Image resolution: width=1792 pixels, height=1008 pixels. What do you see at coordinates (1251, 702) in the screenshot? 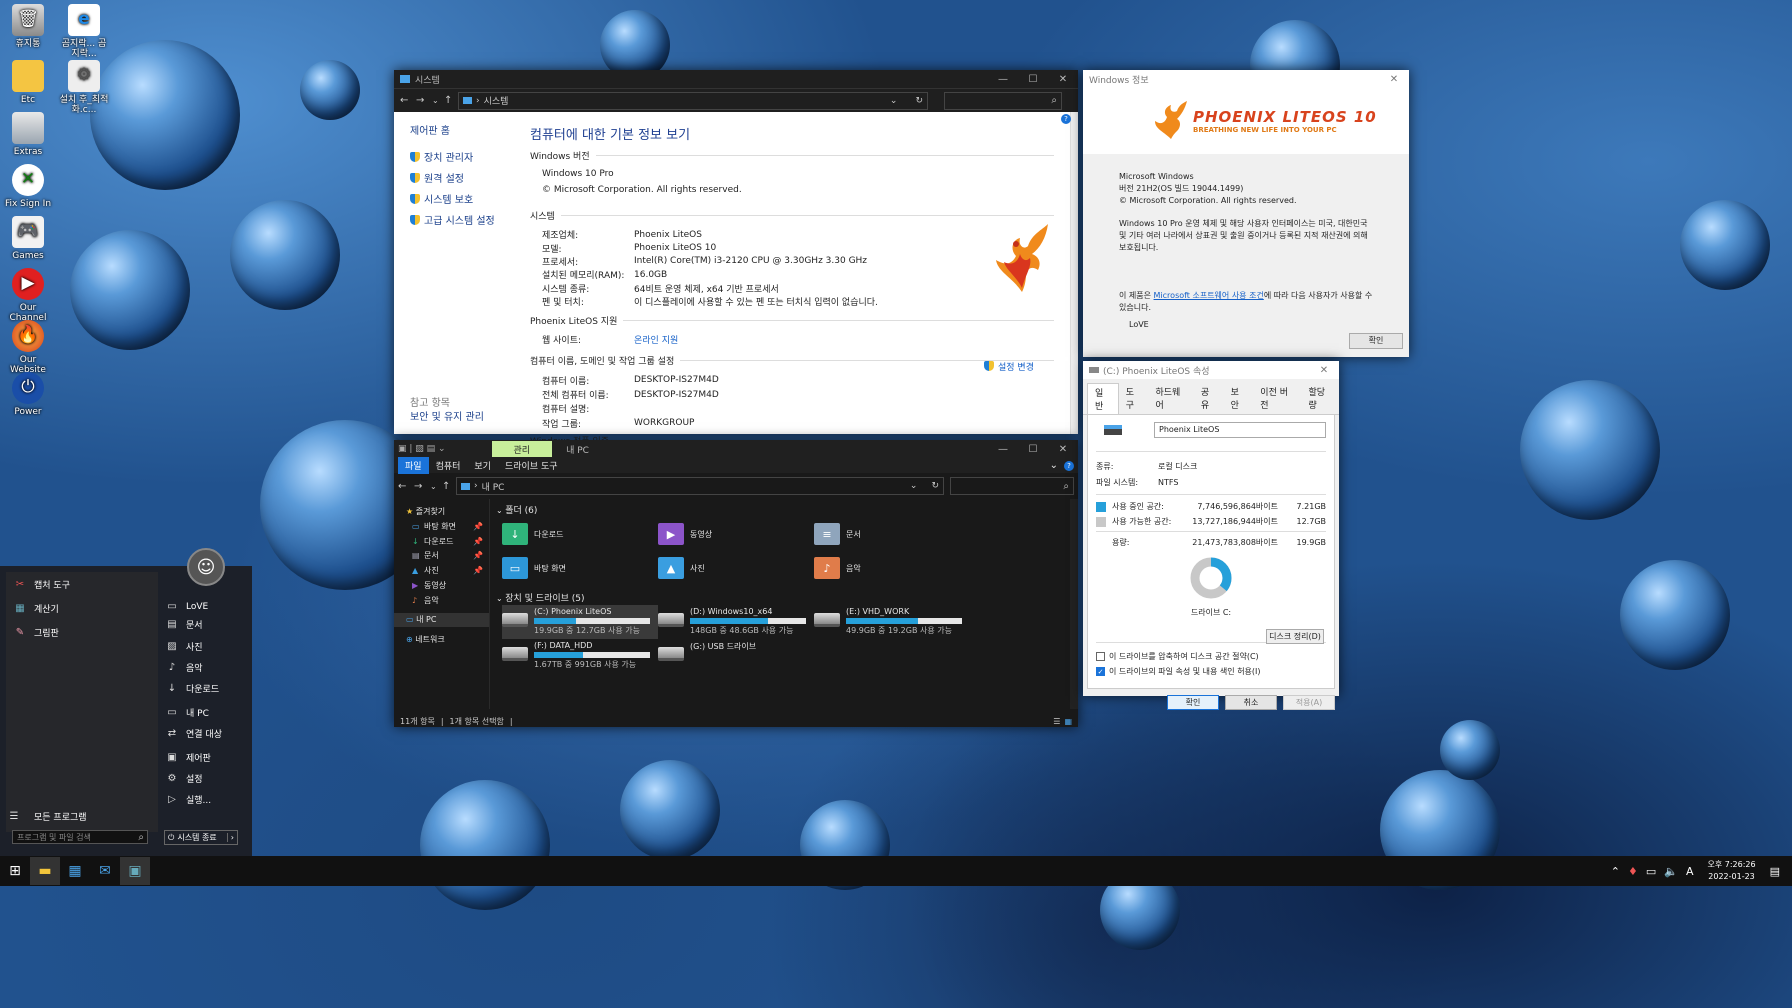
I see `cancel-button: 취소` at bounding box center [1251, 702].